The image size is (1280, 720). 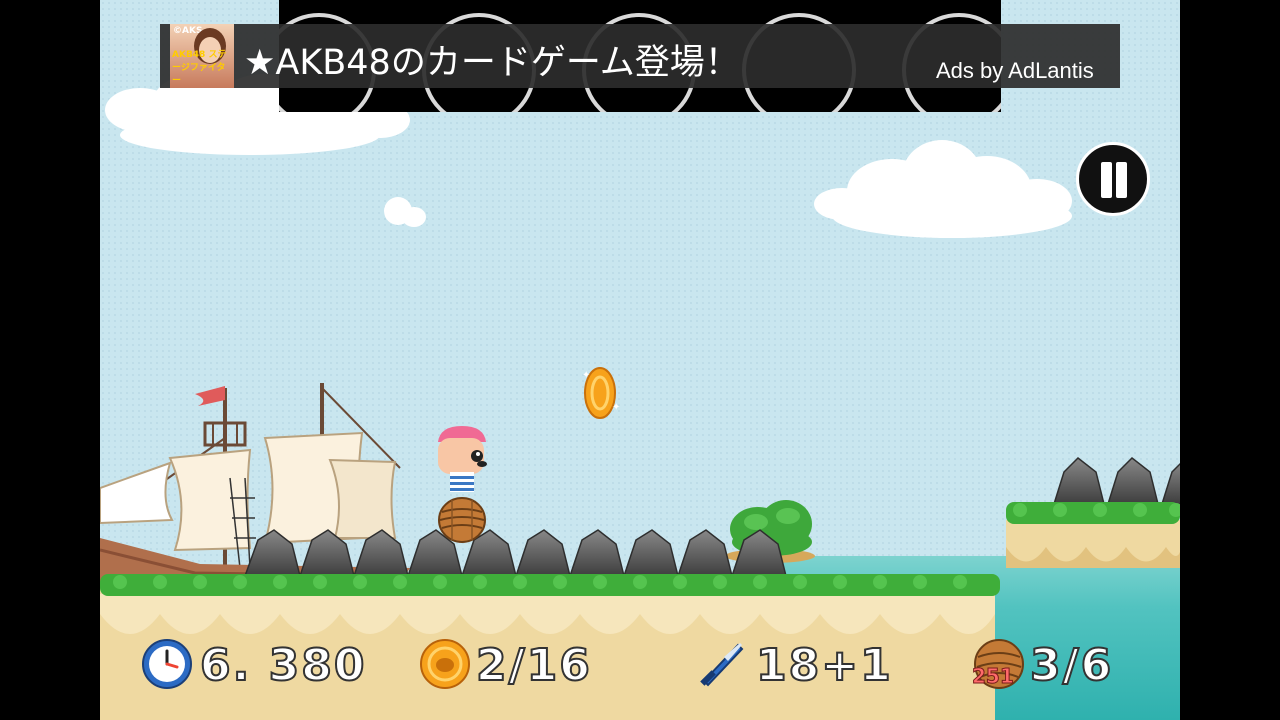 I want to click on clock-icon, so click(x=167, y=664).